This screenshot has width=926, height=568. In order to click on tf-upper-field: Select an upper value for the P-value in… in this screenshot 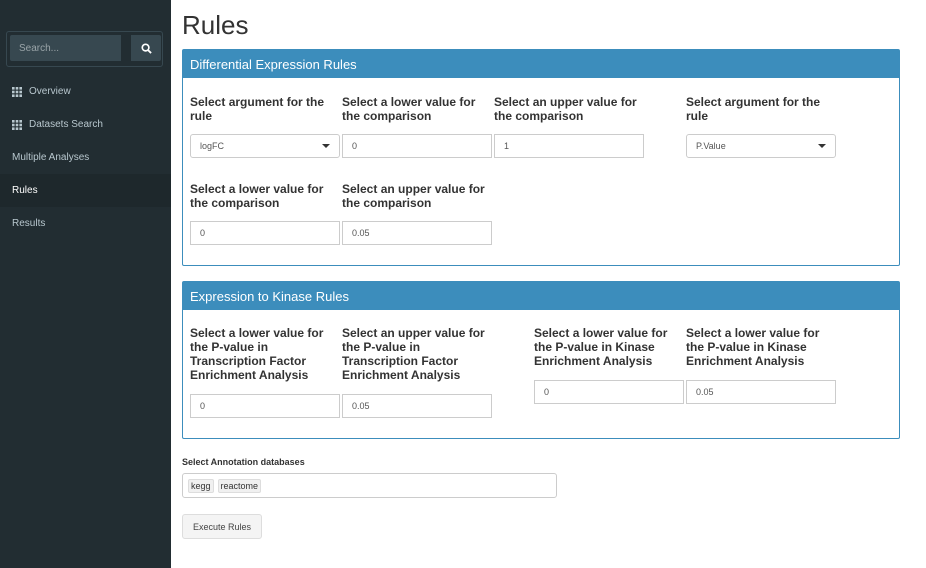, I will do `click(420, 354)`.